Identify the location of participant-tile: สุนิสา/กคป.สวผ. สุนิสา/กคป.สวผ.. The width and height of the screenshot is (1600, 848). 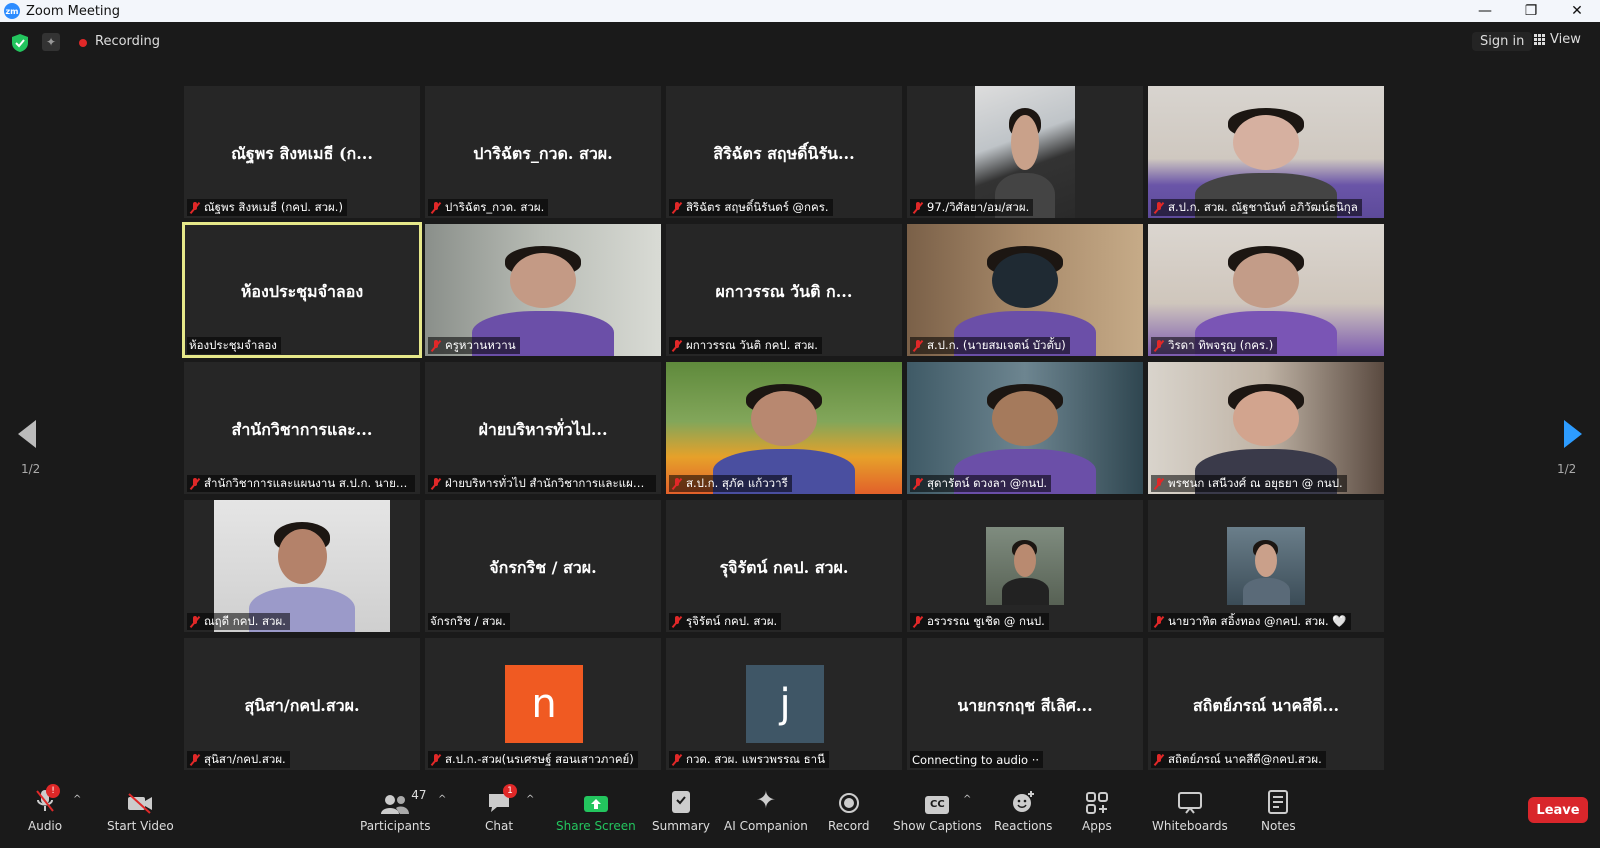
(302, 704).